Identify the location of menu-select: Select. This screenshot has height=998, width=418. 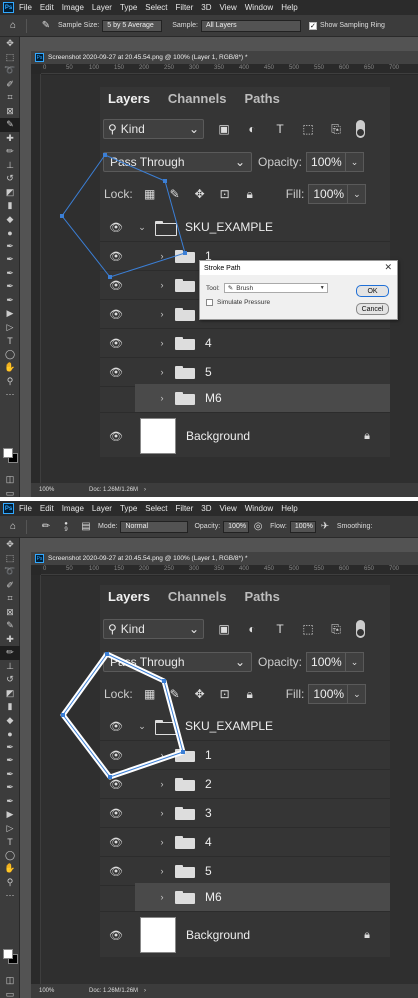
(156, 508).